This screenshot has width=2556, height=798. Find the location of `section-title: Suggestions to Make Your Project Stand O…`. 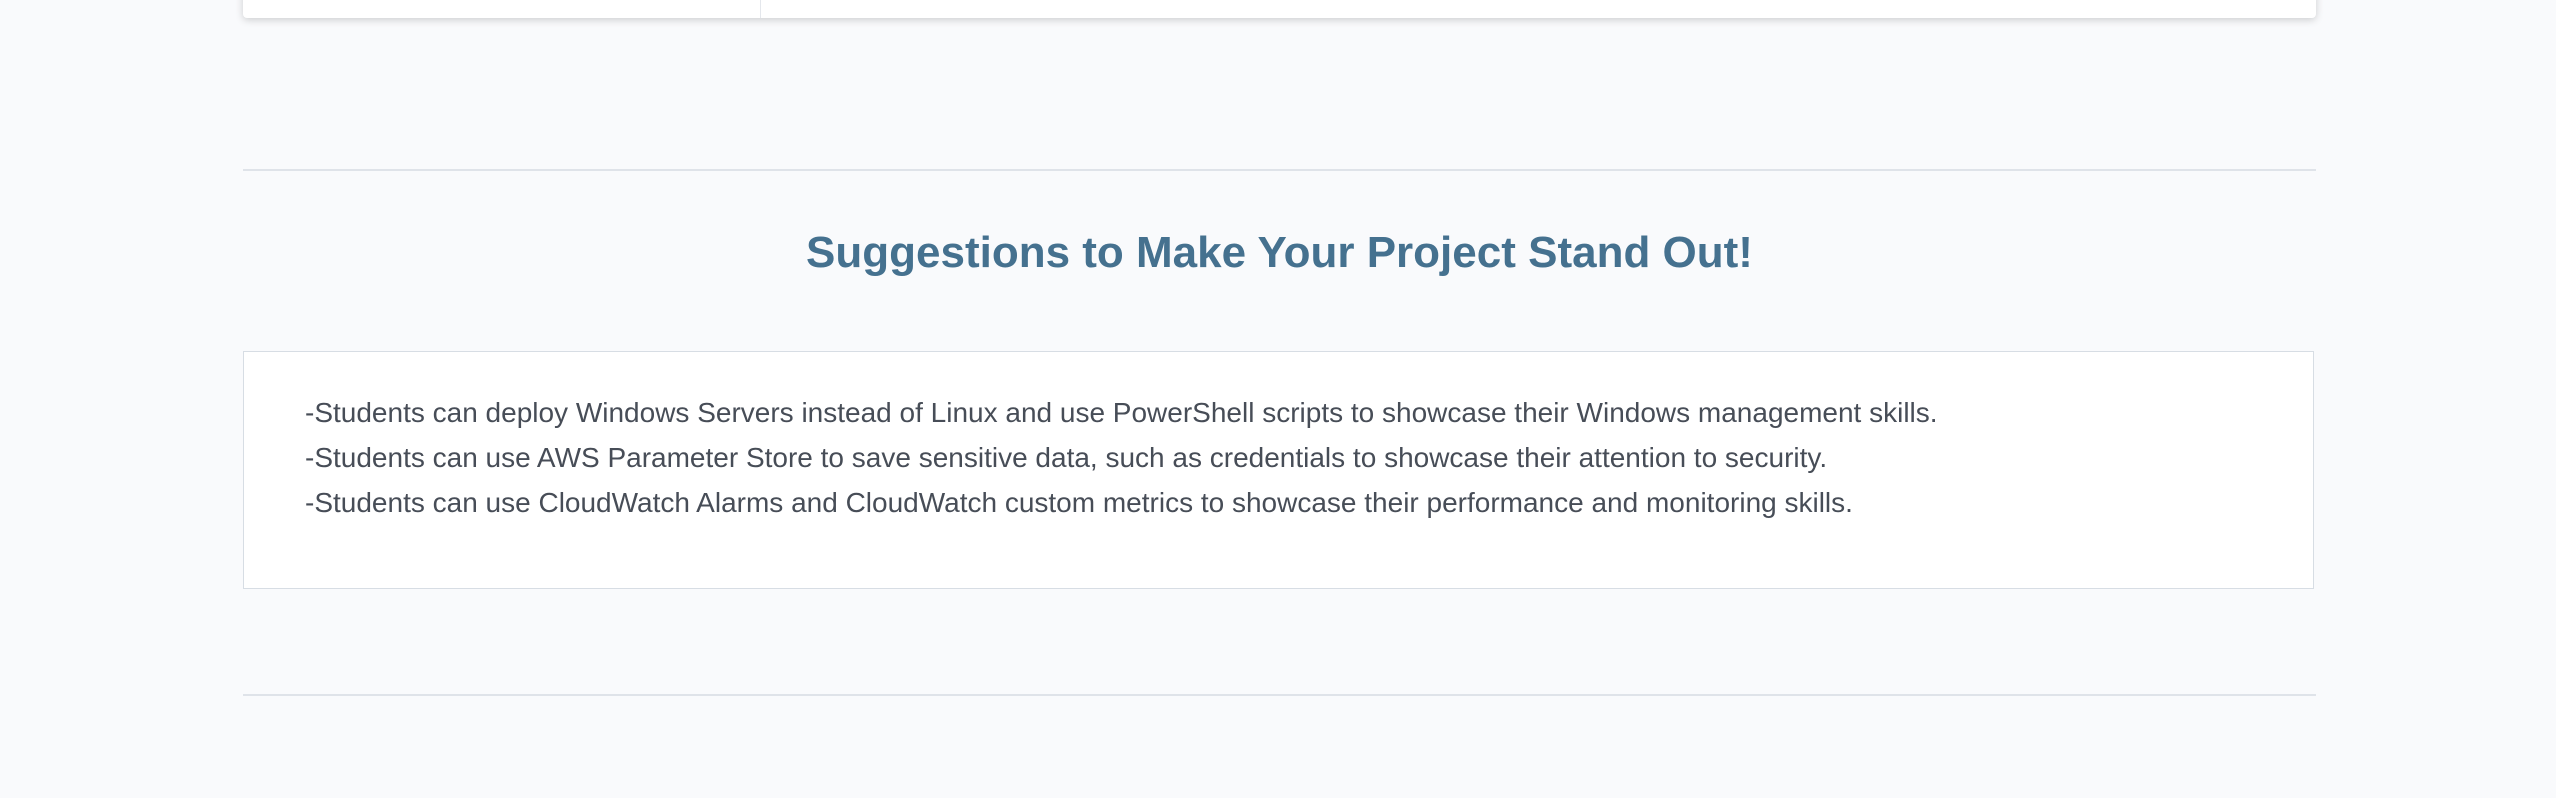

section-title: Suggestions to Make Your Project Stand O… is located at coordinates (1279, 252).